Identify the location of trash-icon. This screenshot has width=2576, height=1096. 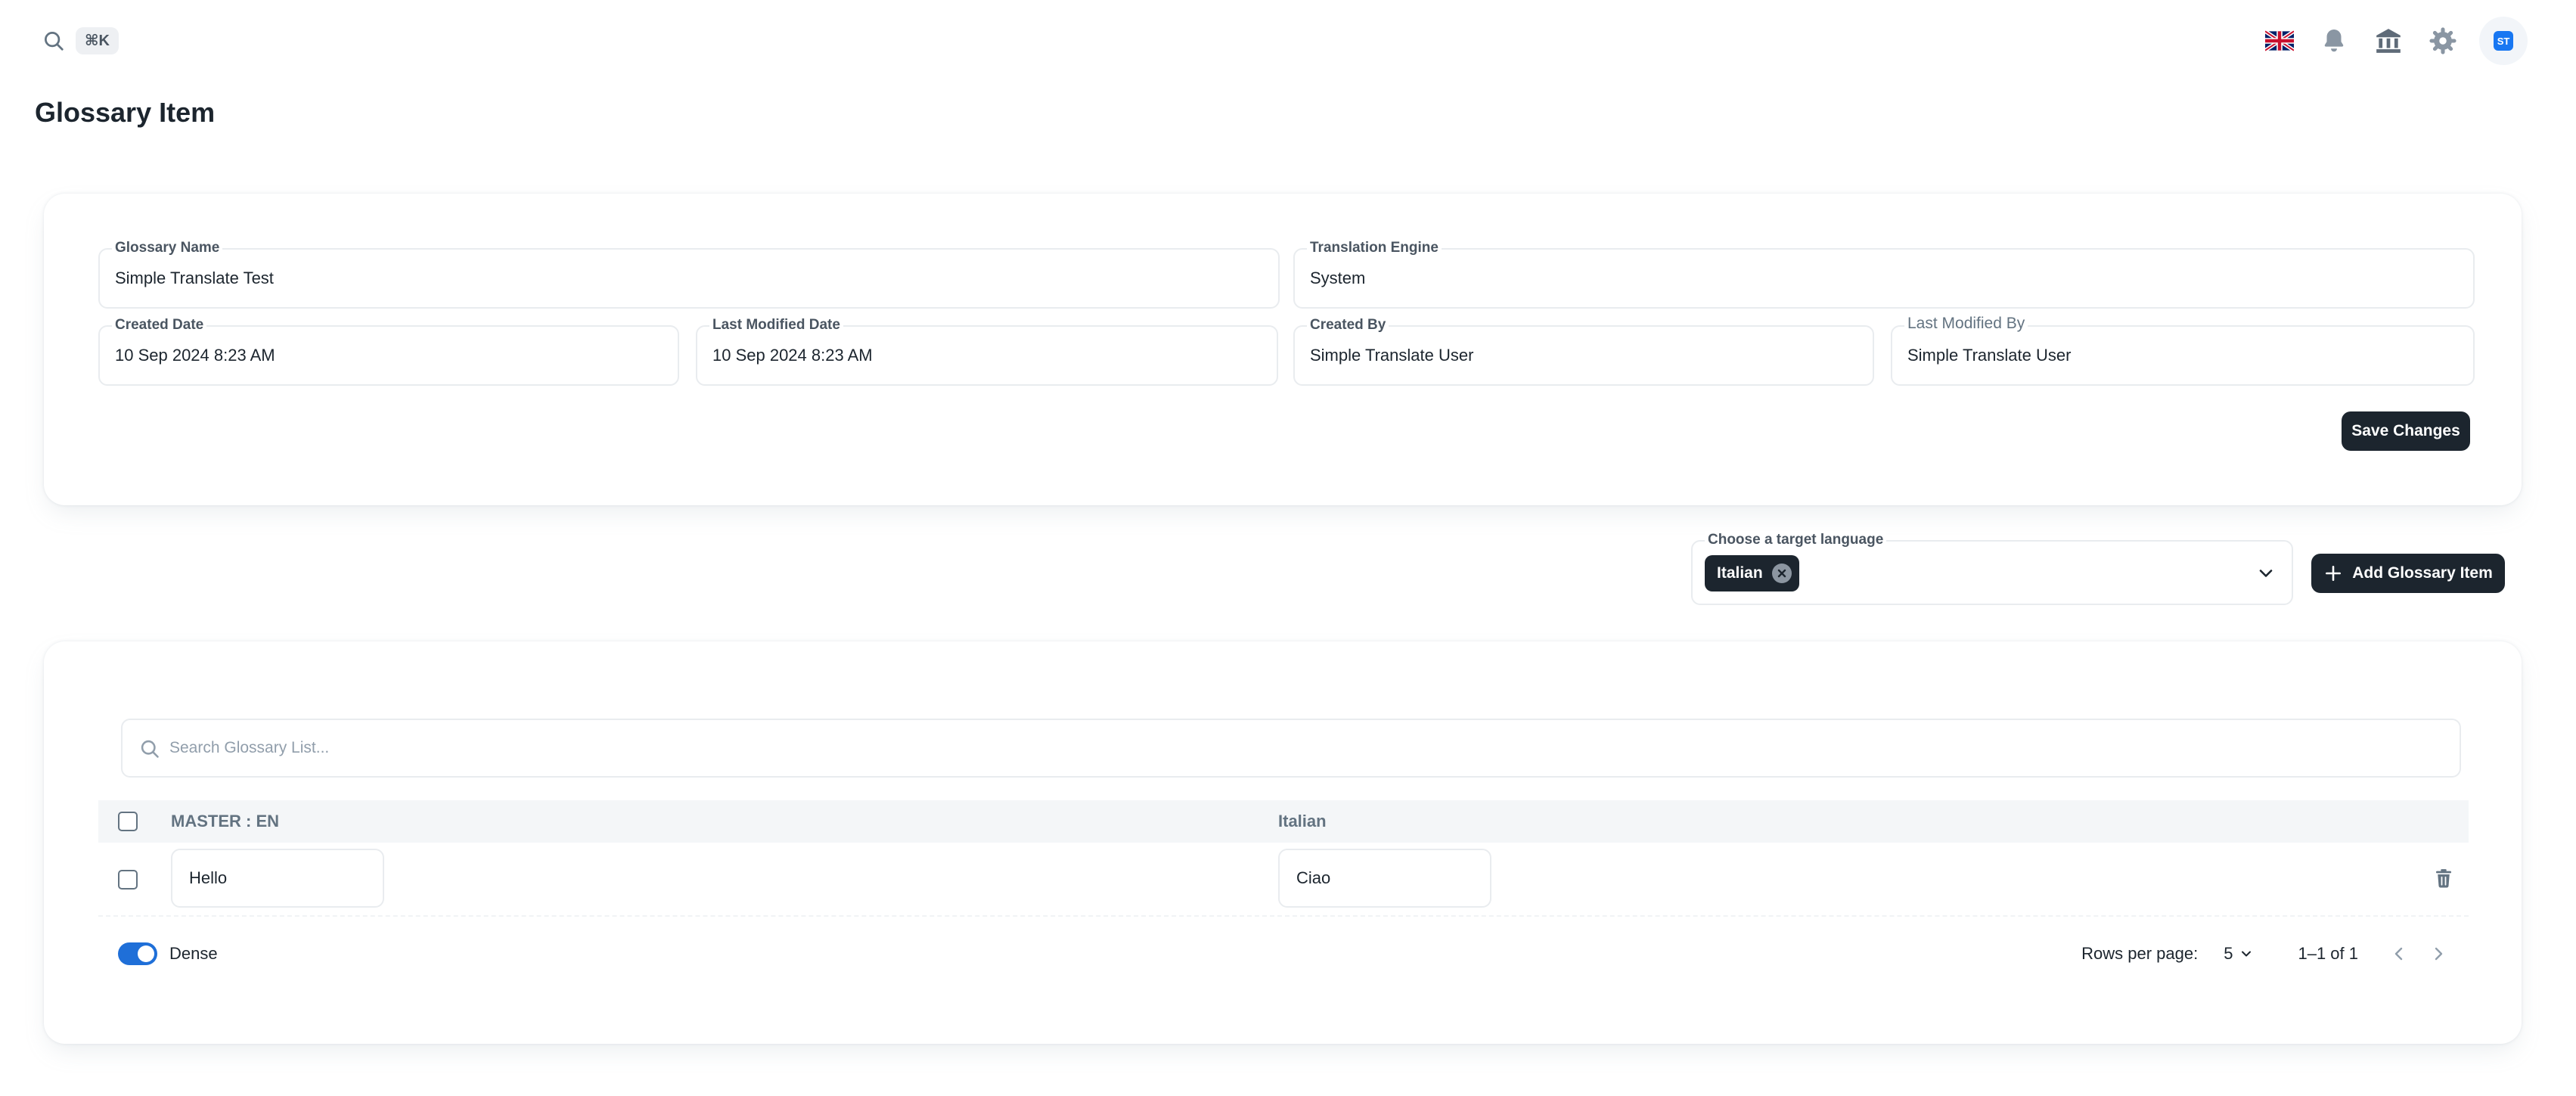
(2443, 879).